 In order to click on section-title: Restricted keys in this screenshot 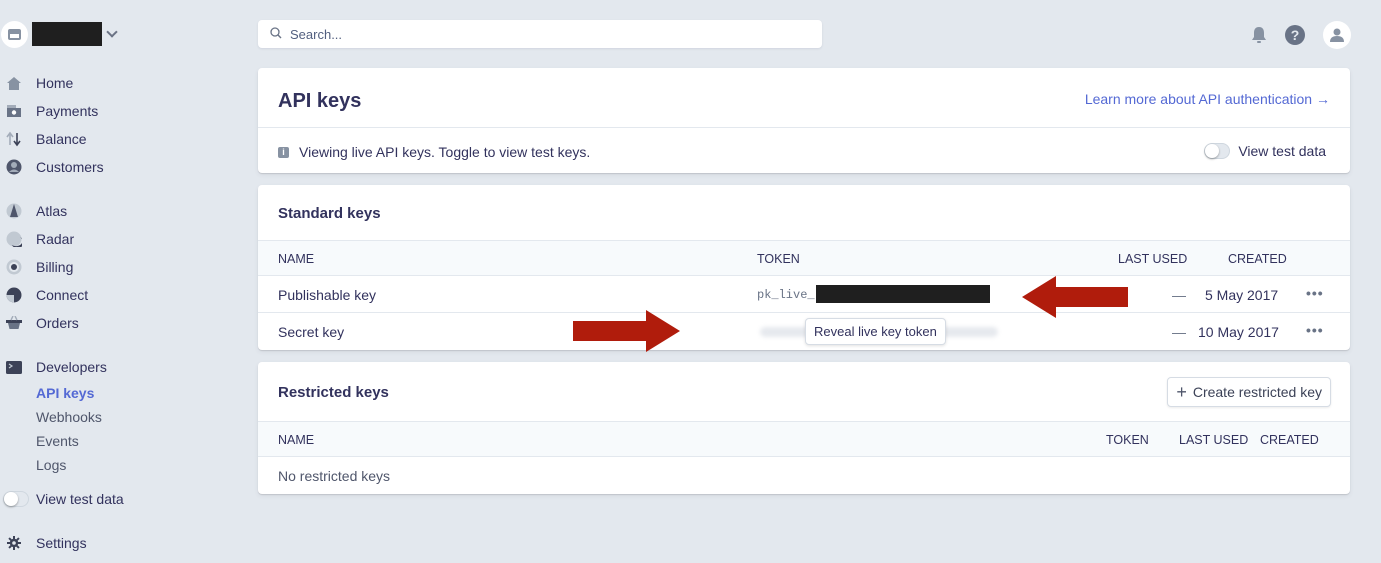, I will do `click(333, 392)`.